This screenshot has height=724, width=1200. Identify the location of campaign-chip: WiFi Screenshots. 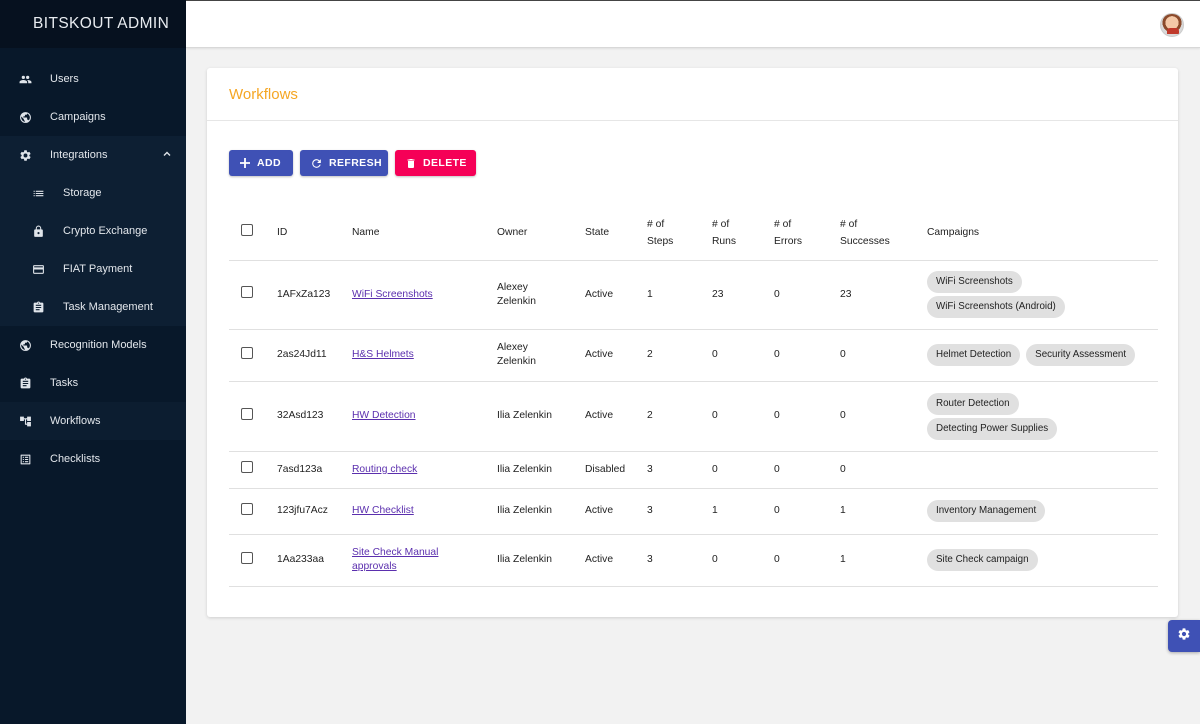
(974, 282).